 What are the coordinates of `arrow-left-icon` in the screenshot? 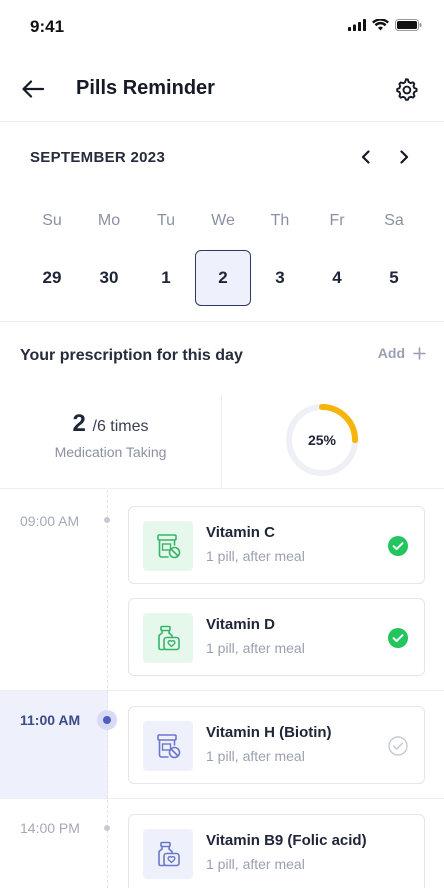 It's located at (33, 89).